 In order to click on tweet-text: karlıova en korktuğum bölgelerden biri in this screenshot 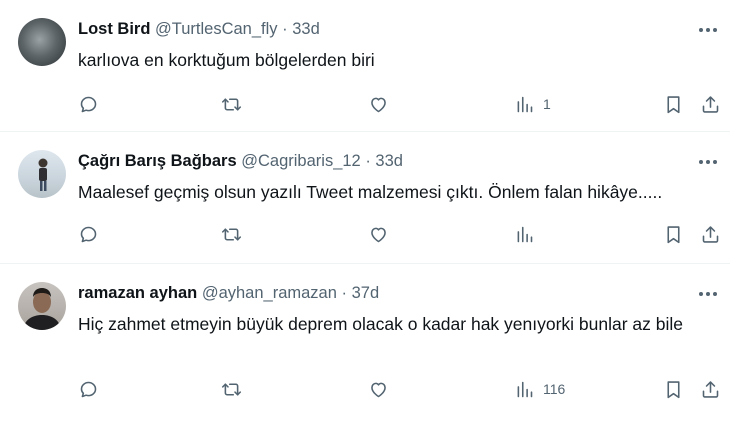, I will do `click(226, 60)`.